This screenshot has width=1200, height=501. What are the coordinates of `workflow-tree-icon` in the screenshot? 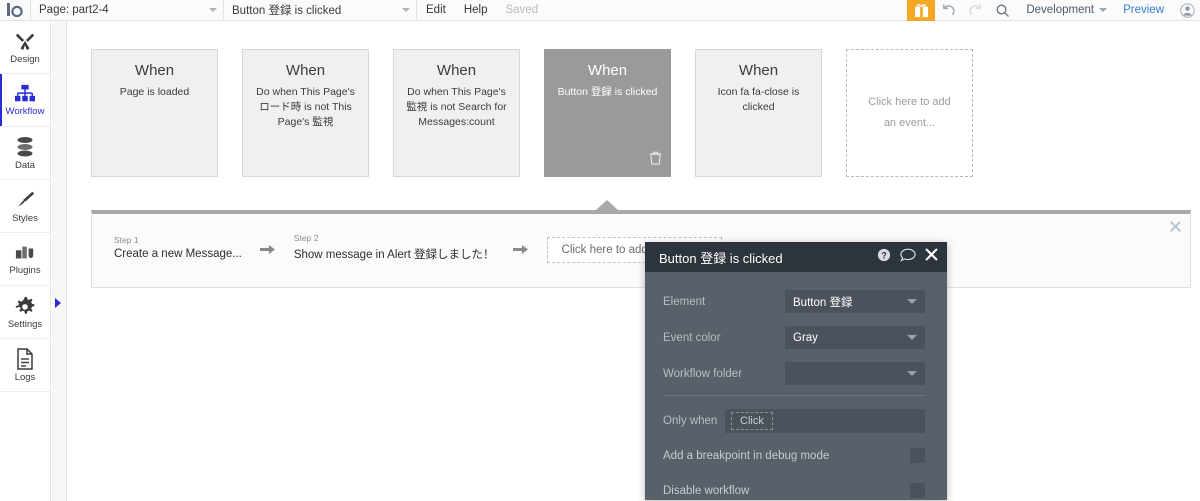 It's located at (25, 93).